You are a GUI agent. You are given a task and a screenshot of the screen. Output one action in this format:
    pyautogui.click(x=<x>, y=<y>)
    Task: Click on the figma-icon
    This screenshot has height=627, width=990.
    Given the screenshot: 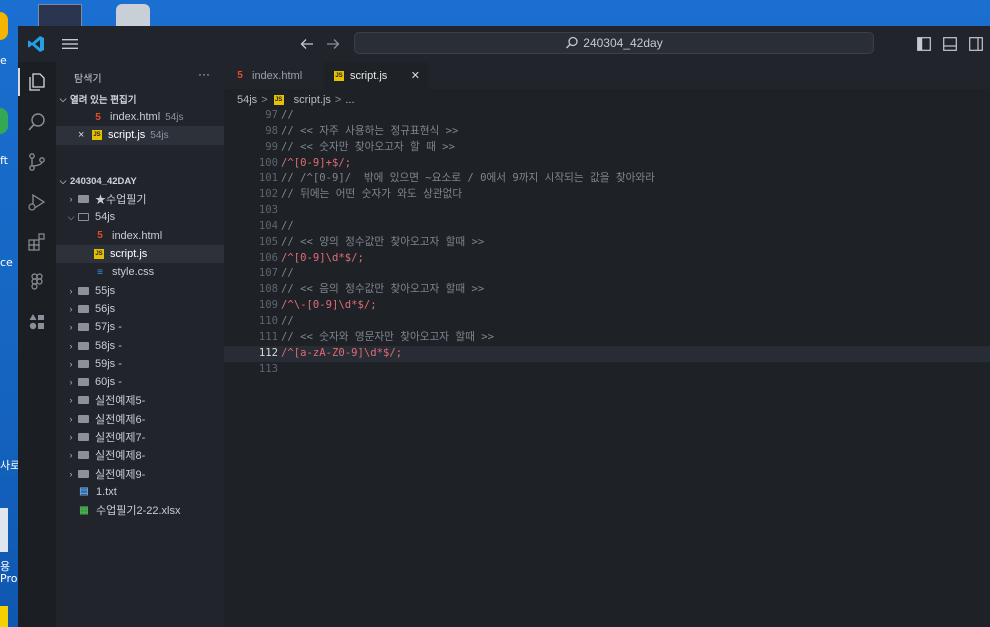 What is the action you would take?
    pyautogui.click(x=37, y=282)
    